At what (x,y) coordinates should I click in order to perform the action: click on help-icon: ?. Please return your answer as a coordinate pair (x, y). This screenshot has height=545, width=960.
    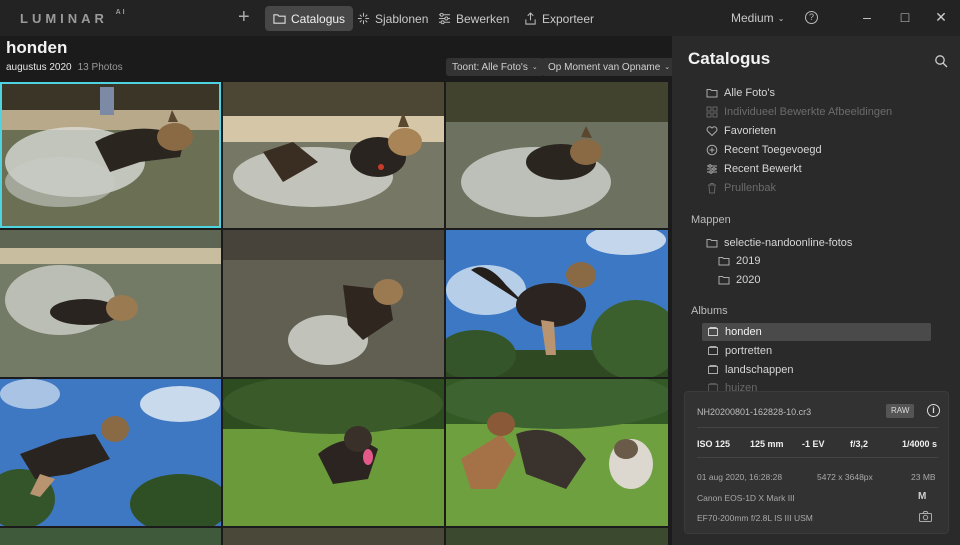
    Looking at the image, I should click on (811, 17).